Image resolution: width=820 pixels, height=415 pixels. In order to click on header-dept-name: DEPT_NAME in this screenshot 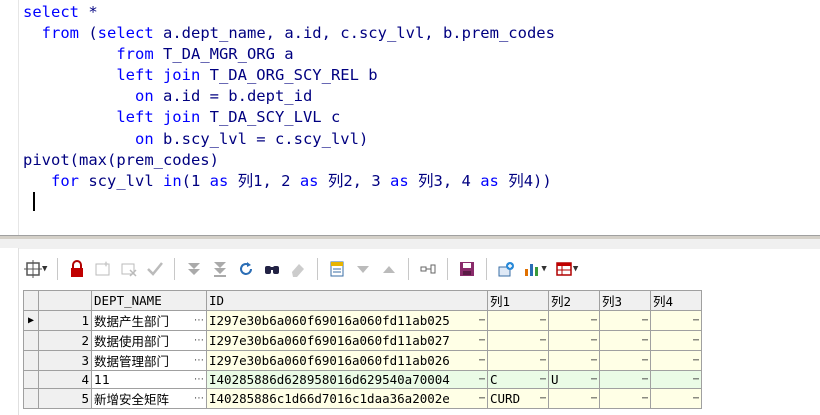, I will do `click(149, 300)`.